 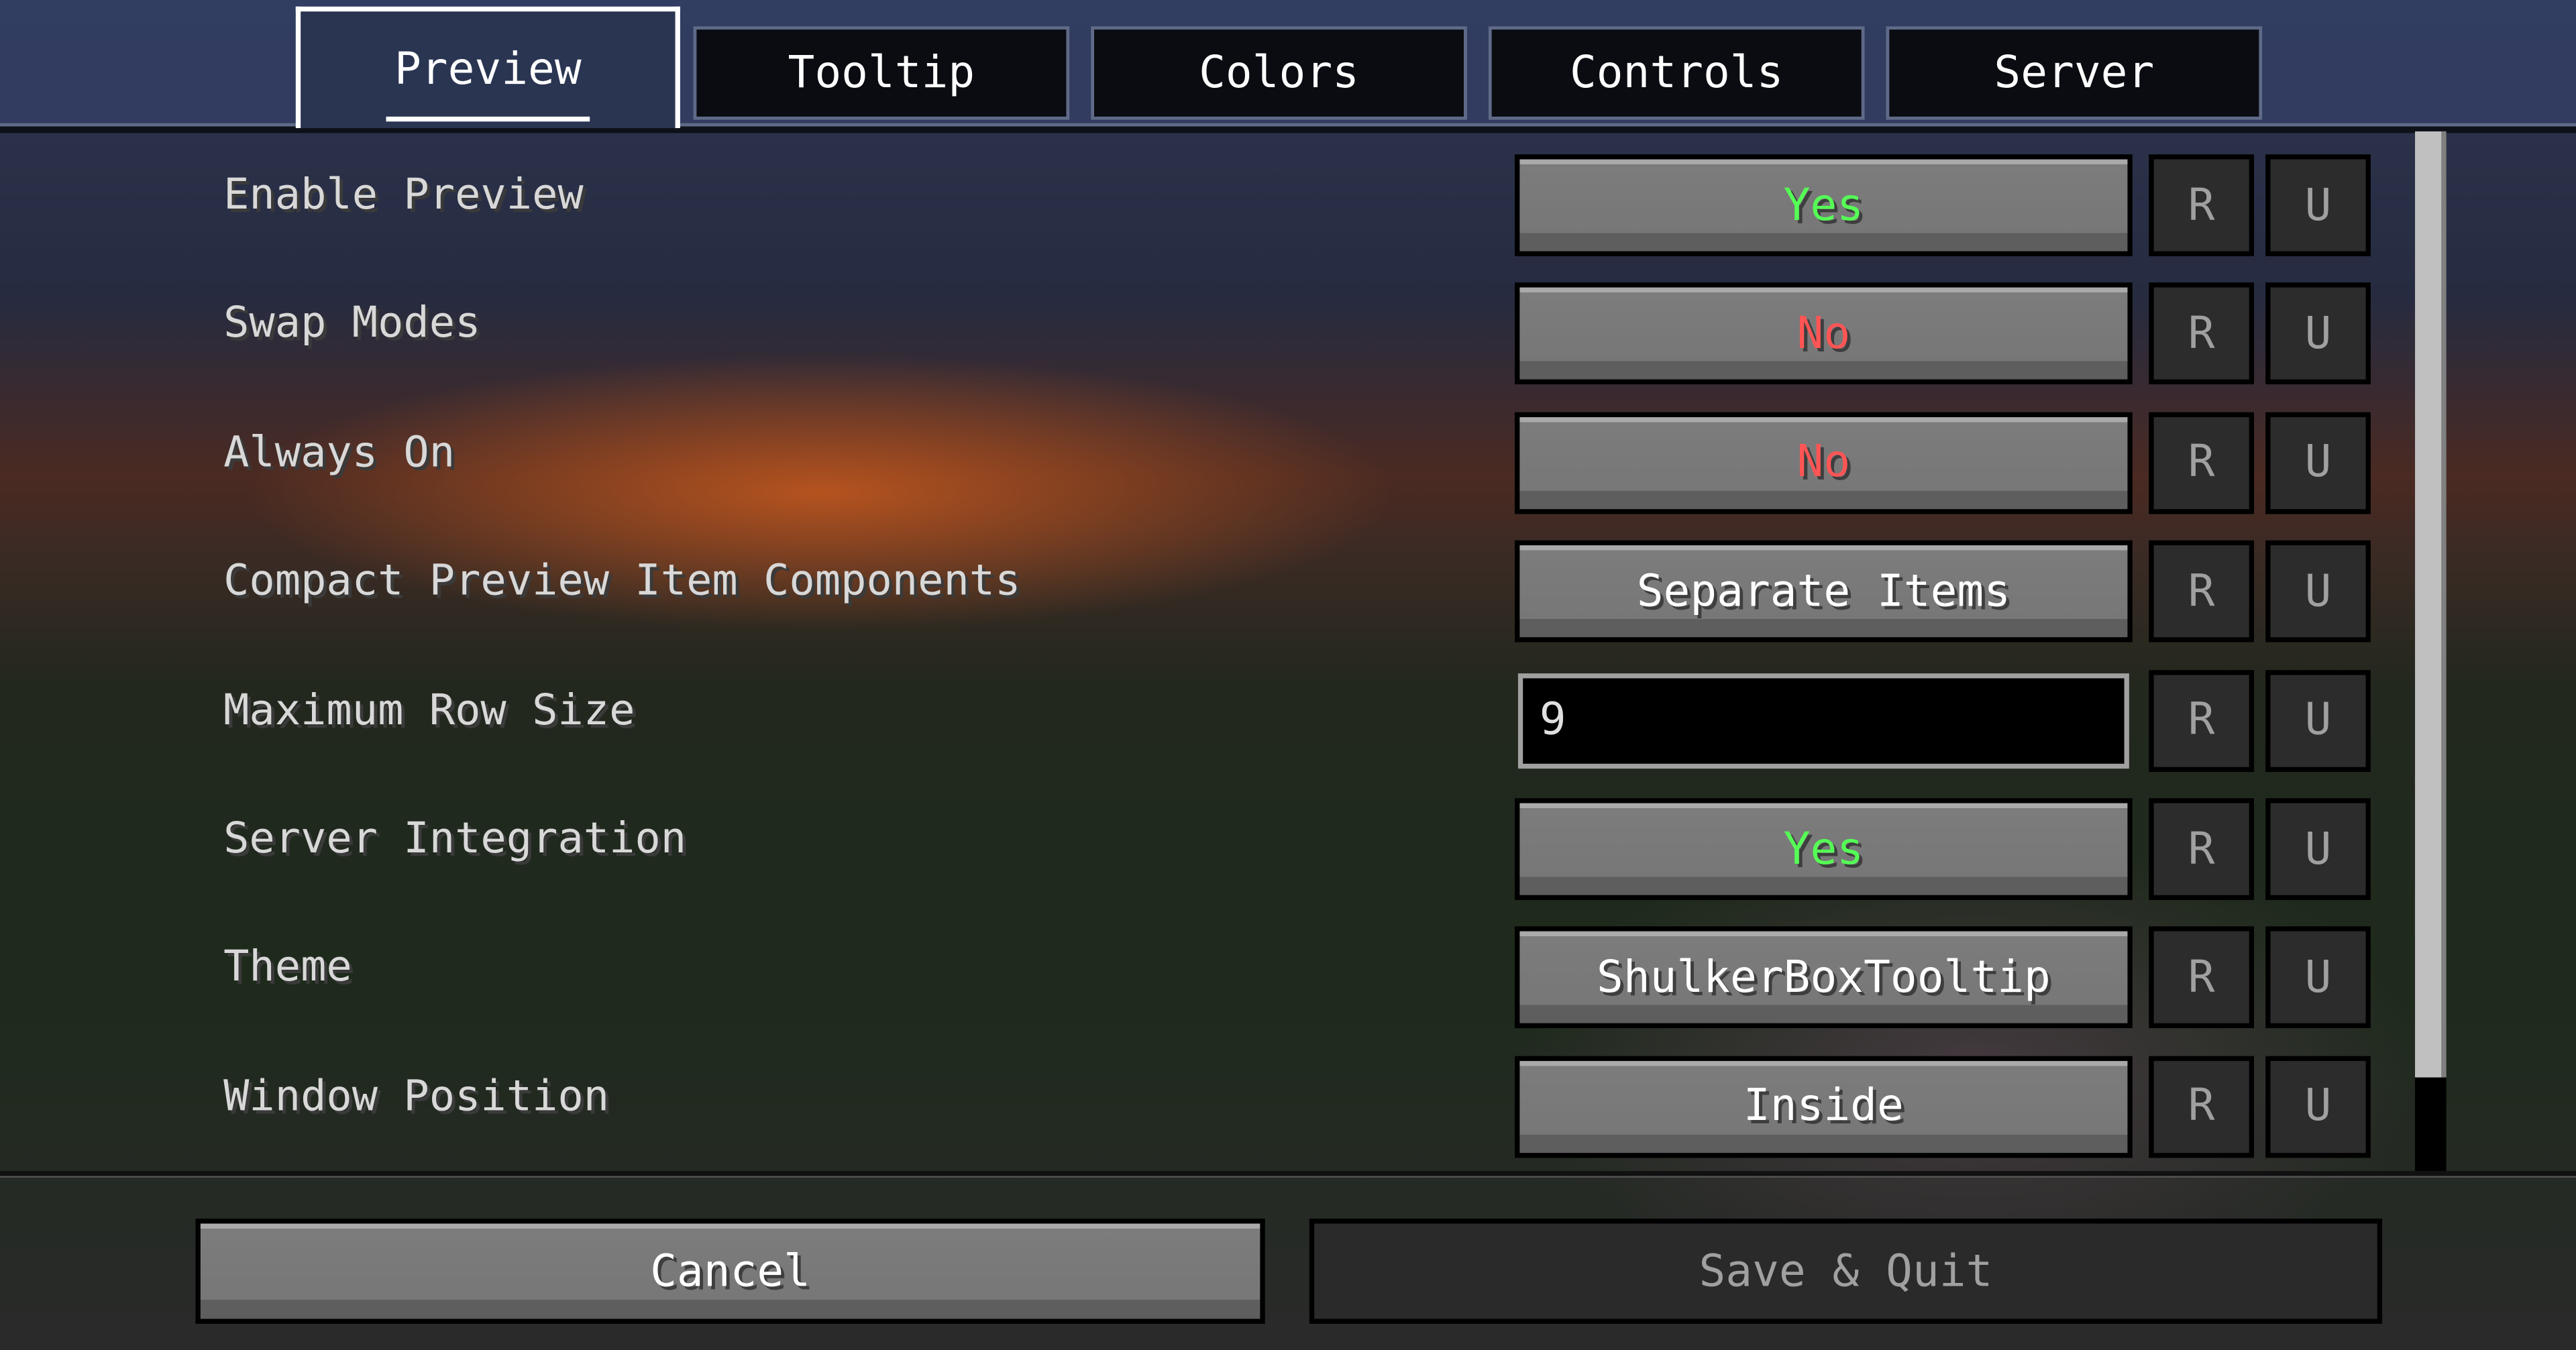 What do you see at coordinates (1823, 205) in the screenshot?
I see `enable-preview-toggle-button: Yes` at bounding box center [1823, 205].